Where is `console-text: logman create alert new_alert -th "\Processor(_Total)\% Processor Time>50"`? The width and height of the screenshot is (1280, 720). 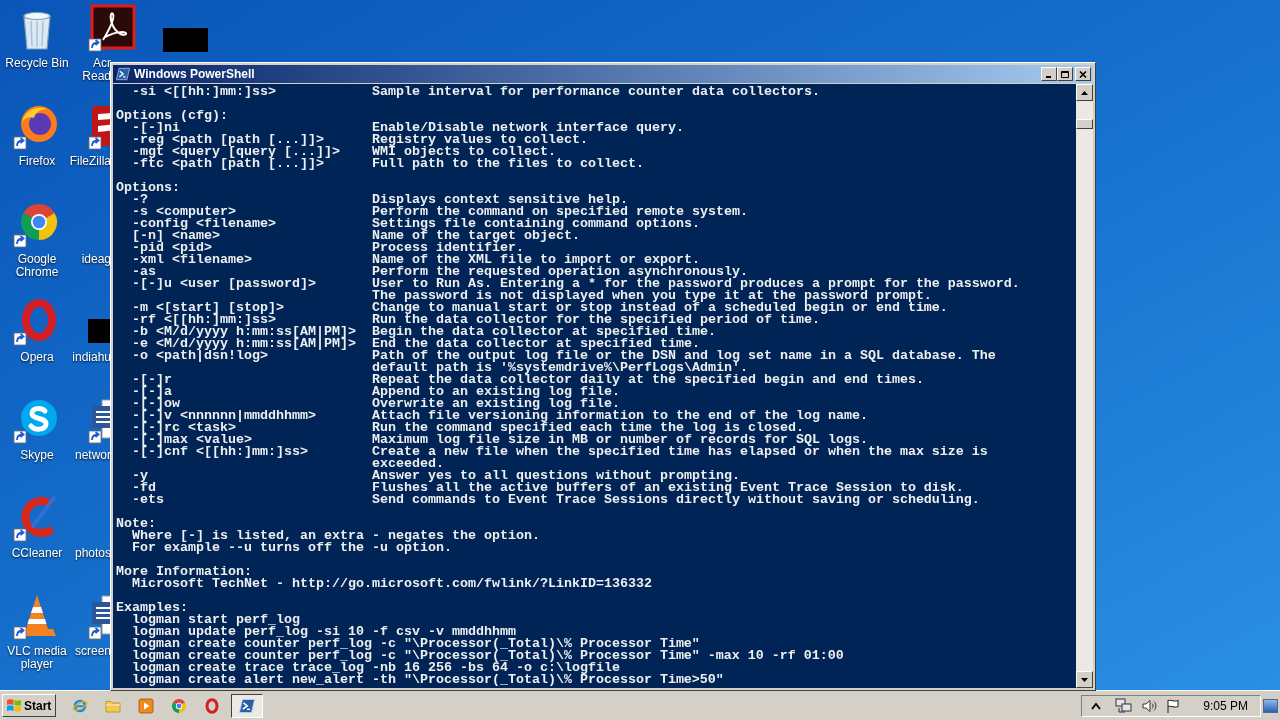
console-text: logman create alert new_alert -th "\Processor(_Total)\% Processor Time>50" is located at coordinates (428, 680).